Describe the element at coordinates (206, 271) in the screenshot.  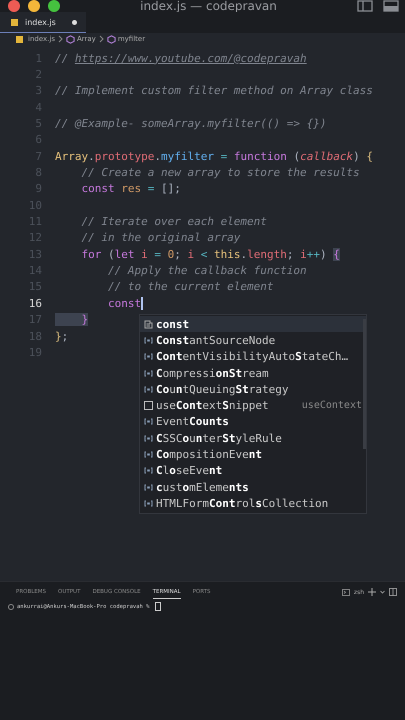
I see `code-line: // Apply the callback function` at that location.